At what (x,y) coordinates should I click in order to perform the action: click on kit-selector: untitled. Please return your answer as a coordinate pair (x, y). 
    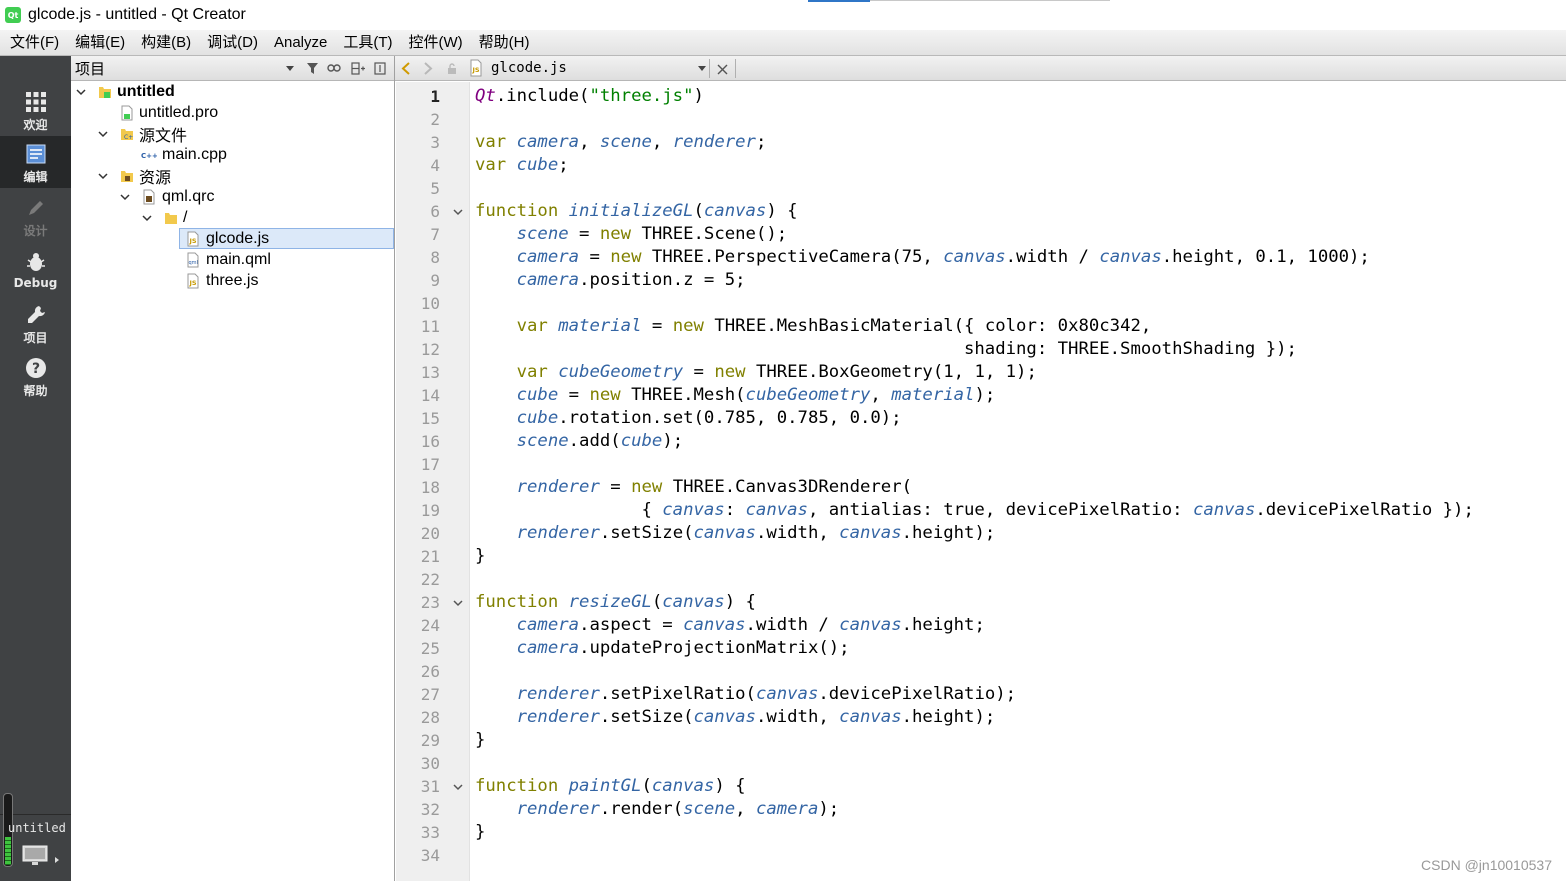
    Looking at the image, I should click on (35, 837).